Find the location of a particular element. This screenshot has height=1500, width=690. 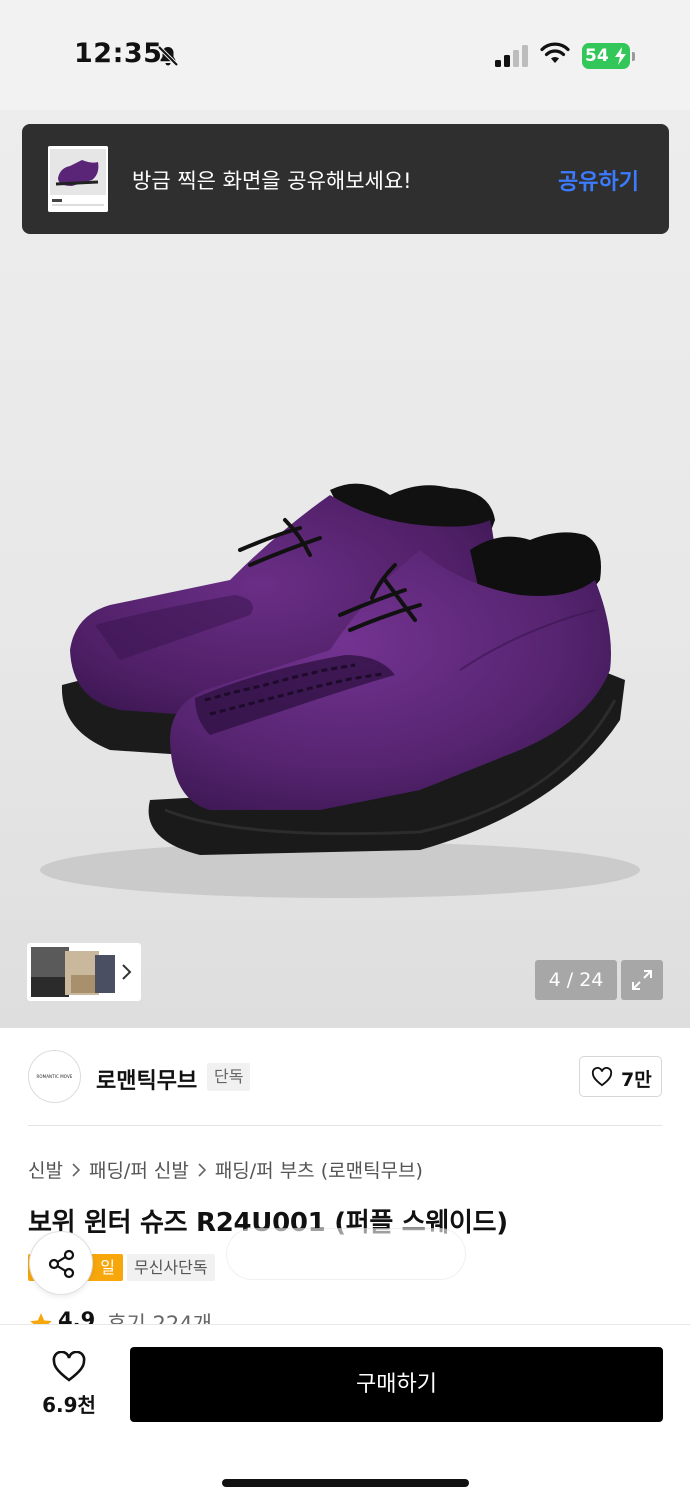

signal-icon is located at coordinates (511, 56).